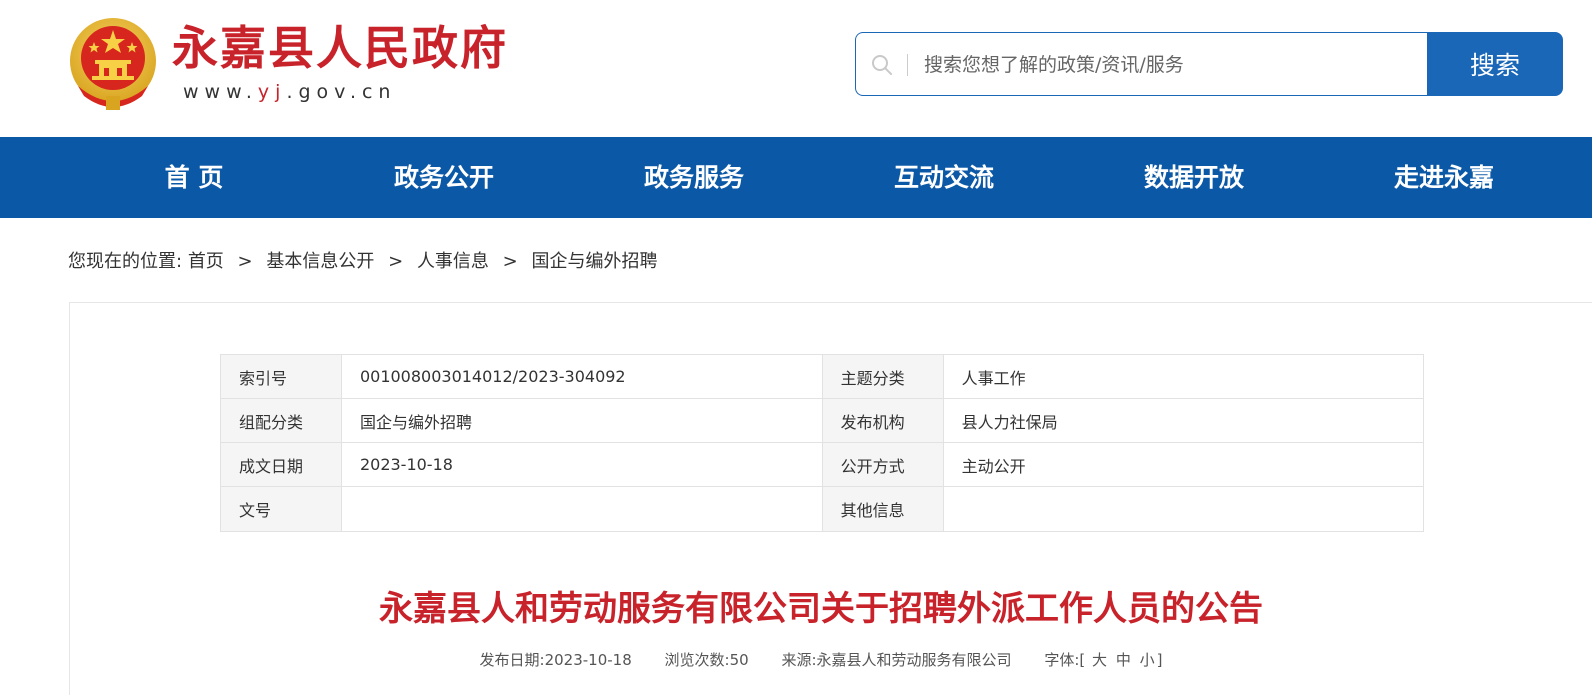  Describe the element at coordinates (1495, 64) in the screenshot. I see `search-button: 搜索` at that location.